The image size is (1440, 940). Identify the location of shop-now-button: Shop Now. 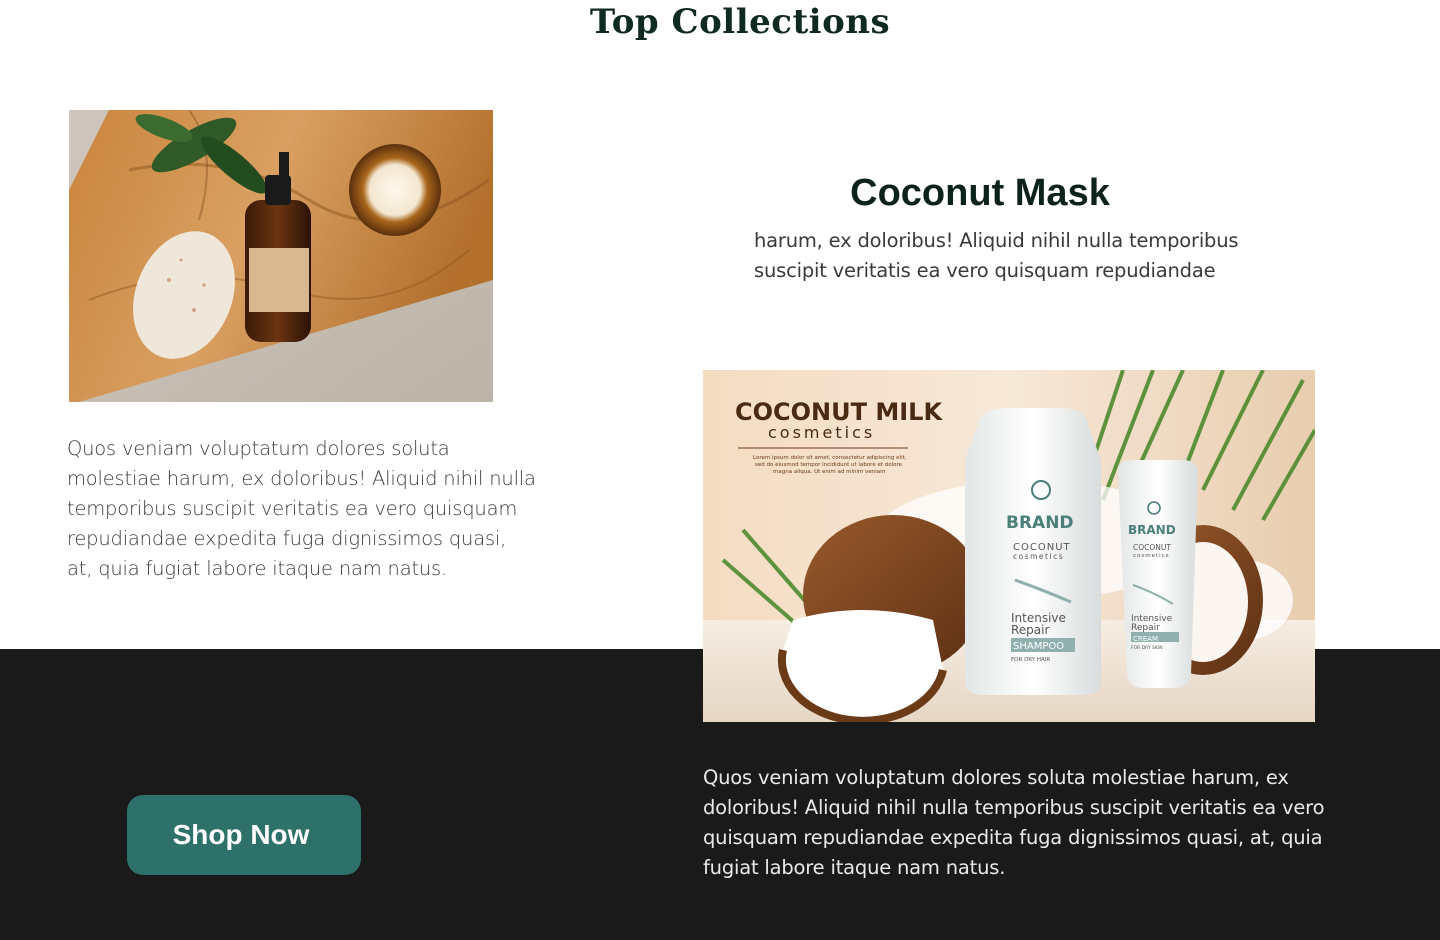
(244, 835).